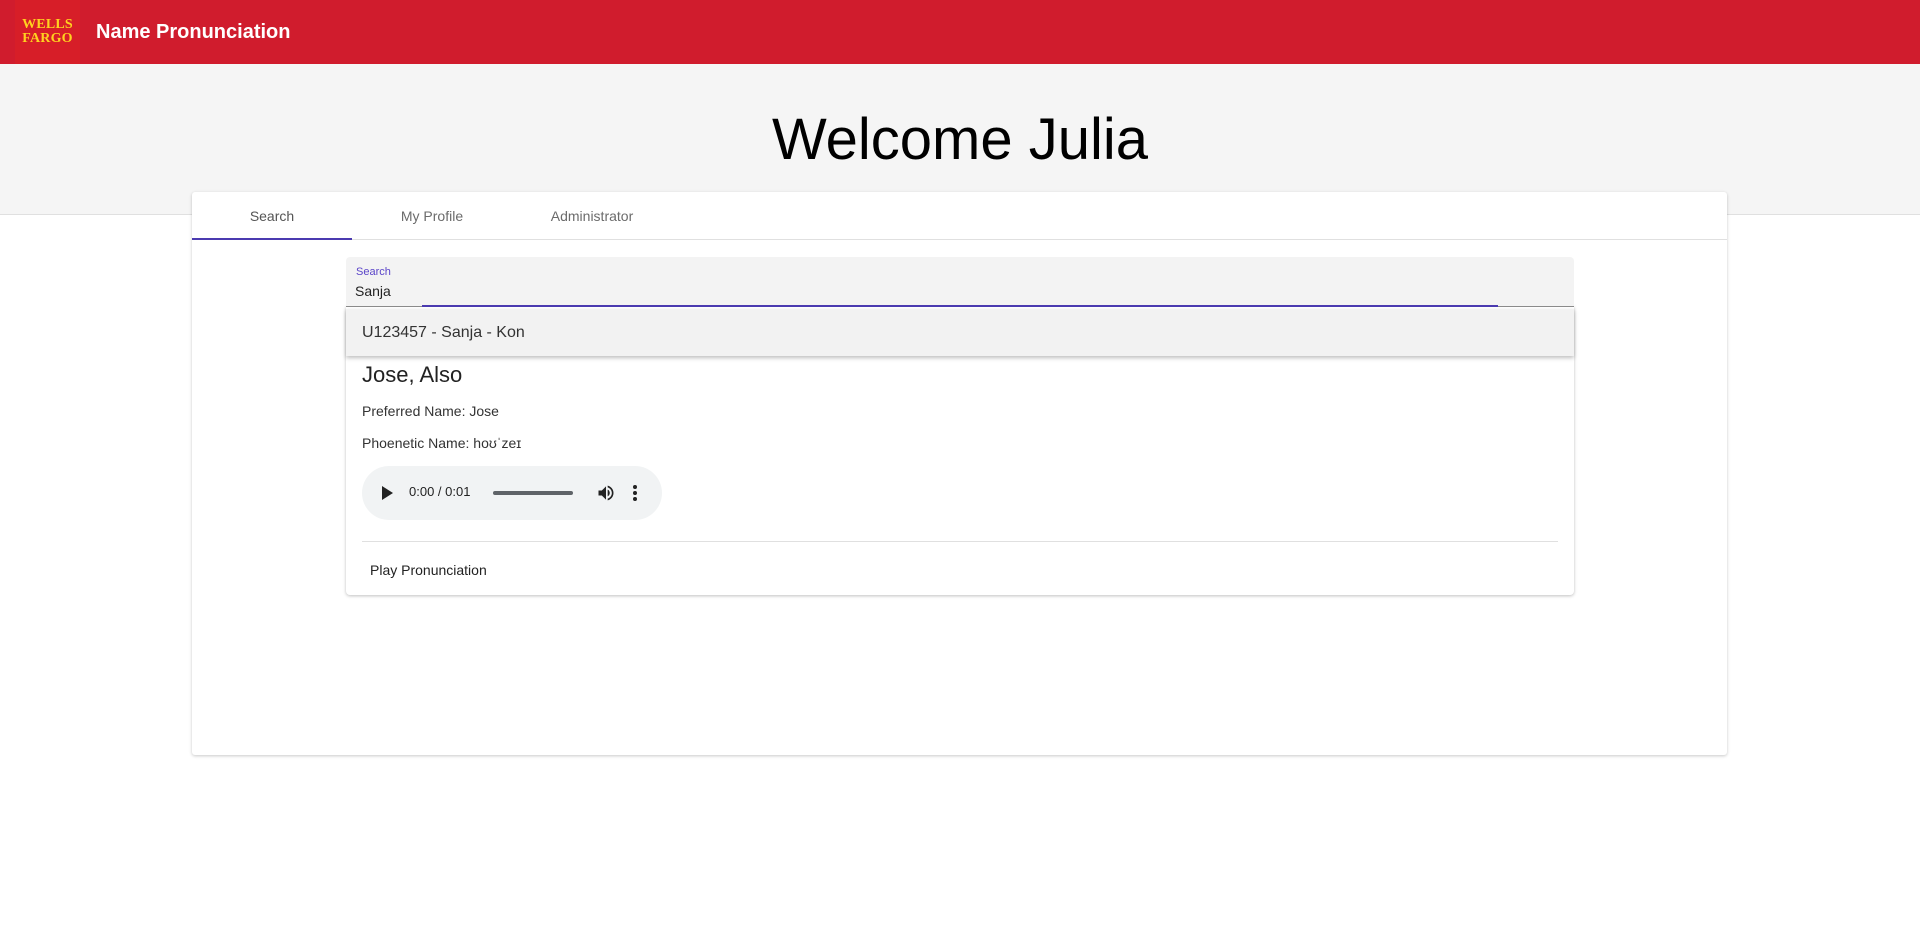  What do you see at coordinates (428, 570) in the screenshot?
I see `play-pronunciation-button: Play Pronunciation` at bounding box center [428, 570].